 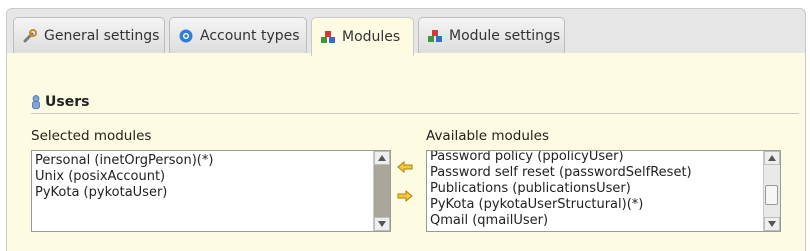 I want to click on list-item: Personal (inetOrgPerson)(*), so click(x=203, y=161).